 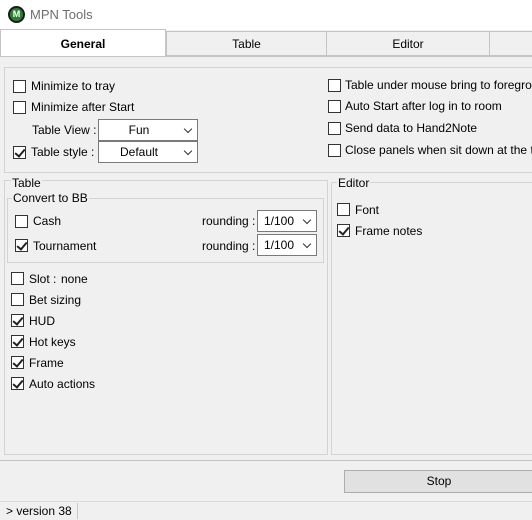 I want to click on cash-rounding-select: 1/100, so click(x=287, y=221).